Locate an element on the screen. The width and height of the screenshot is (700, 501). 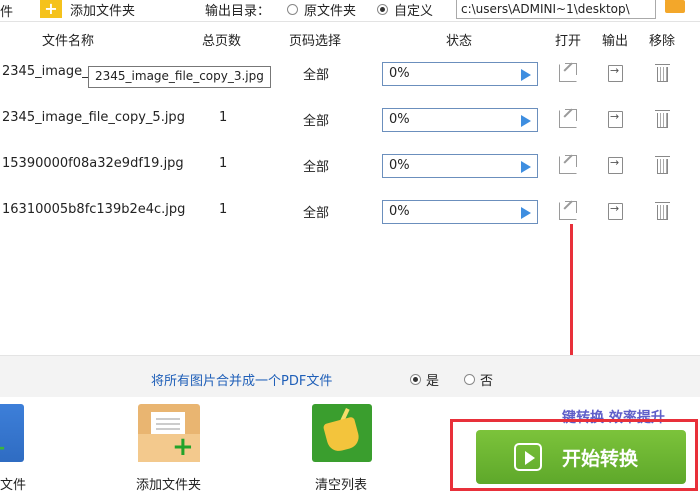
merge-no-radio: 否 is located at coordinates (478, 379).